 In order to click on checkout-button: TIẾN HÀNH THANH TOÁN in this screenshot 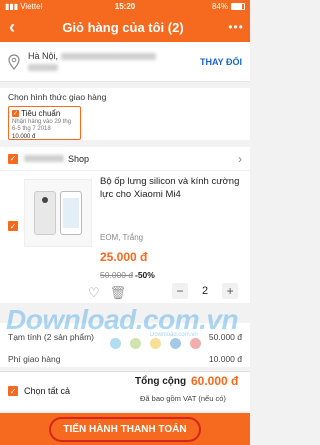, I will do `click(125, 429)`.